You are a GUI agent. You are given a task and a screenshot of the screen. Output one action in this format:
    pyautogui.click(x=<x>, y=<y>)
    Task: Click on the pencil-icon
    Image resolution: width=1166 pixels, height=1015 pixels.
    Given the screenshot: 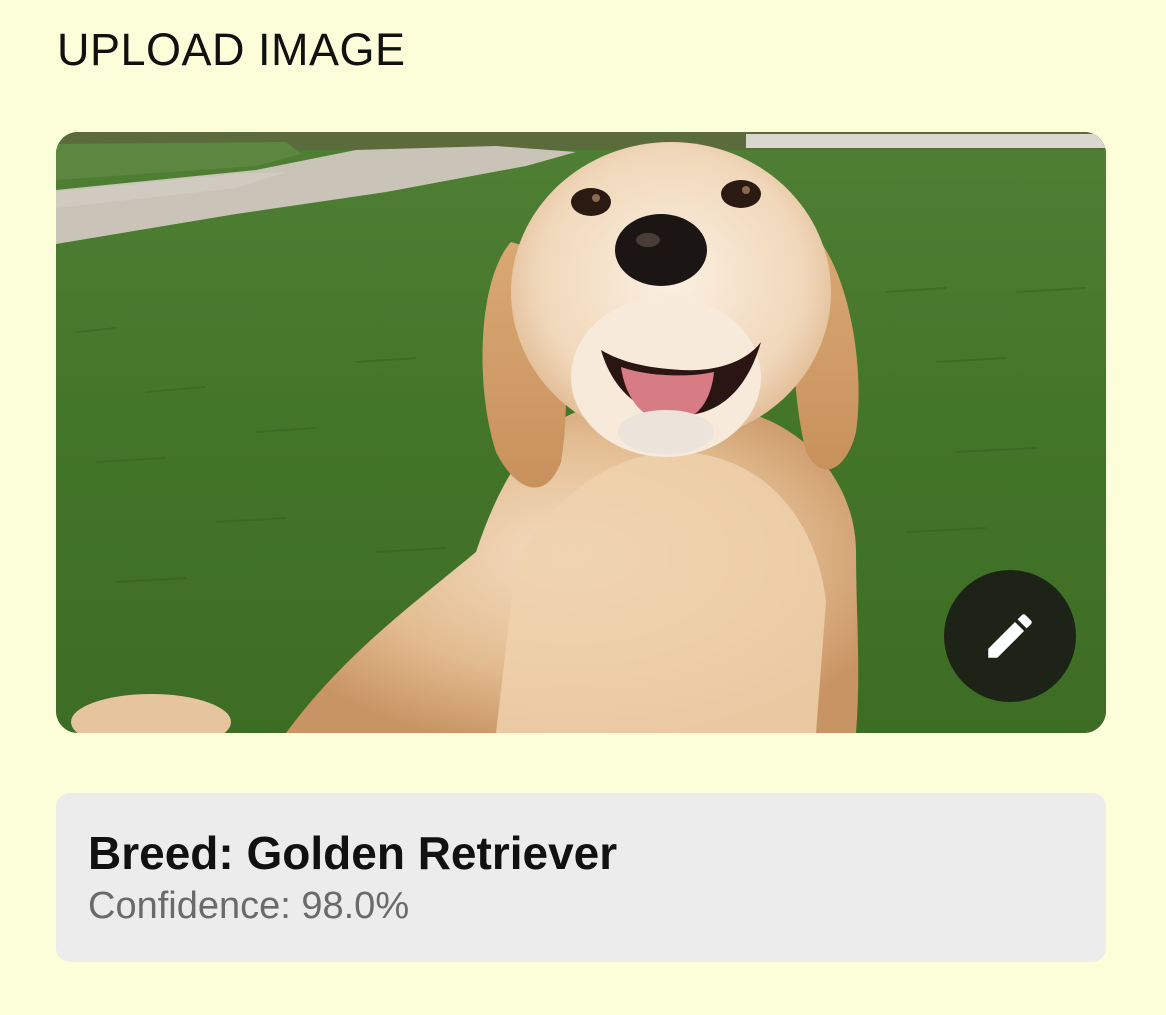 What is the action you would take?
    pyautogui.click(x=1010, y=636)
    